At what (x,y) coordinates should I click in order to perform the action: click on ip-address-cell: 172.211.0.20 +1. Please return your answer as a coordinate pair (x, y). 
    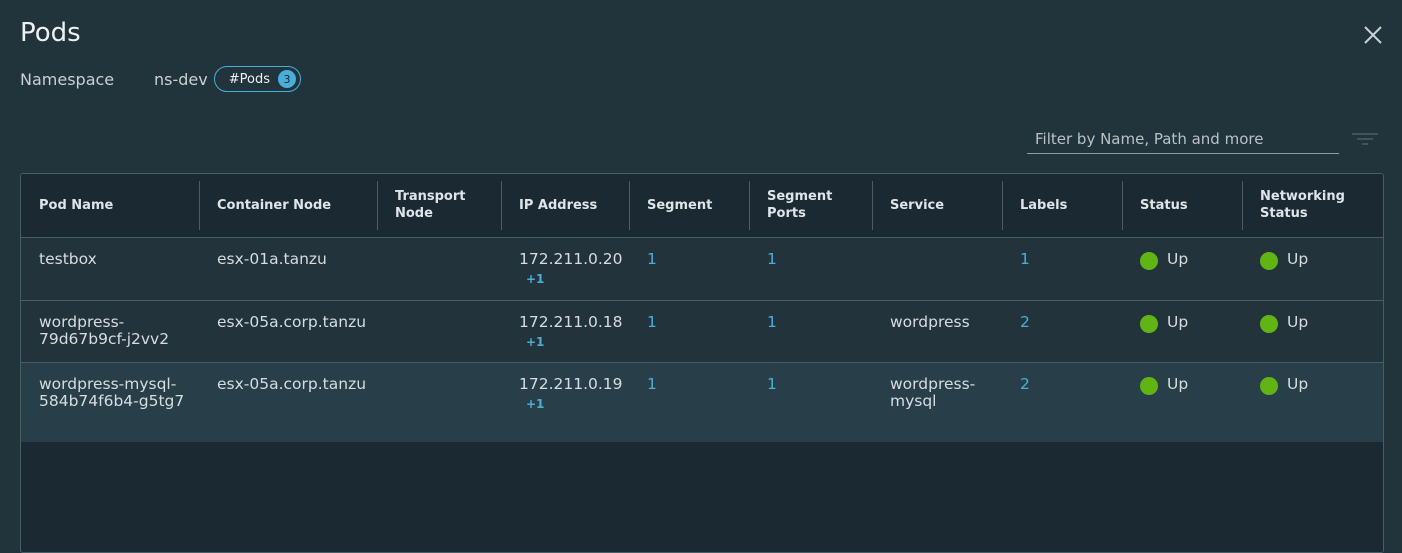
    Looking at the image, I should click on (565, 268).